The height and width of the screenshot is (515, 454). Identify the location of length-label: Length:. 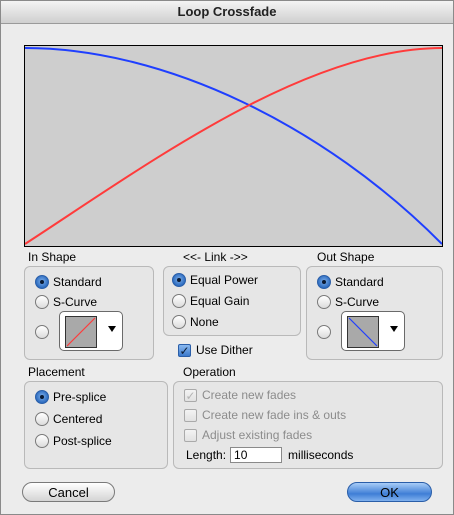
(206, 455).